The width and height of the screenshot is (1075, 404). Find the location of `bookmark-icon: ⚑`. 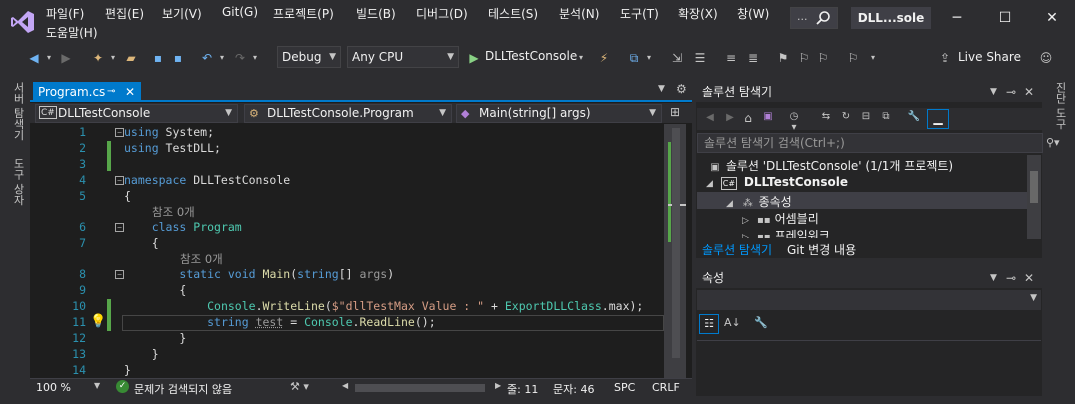

bookmark-icon: ⚑ is located at coordinates (783, 58).